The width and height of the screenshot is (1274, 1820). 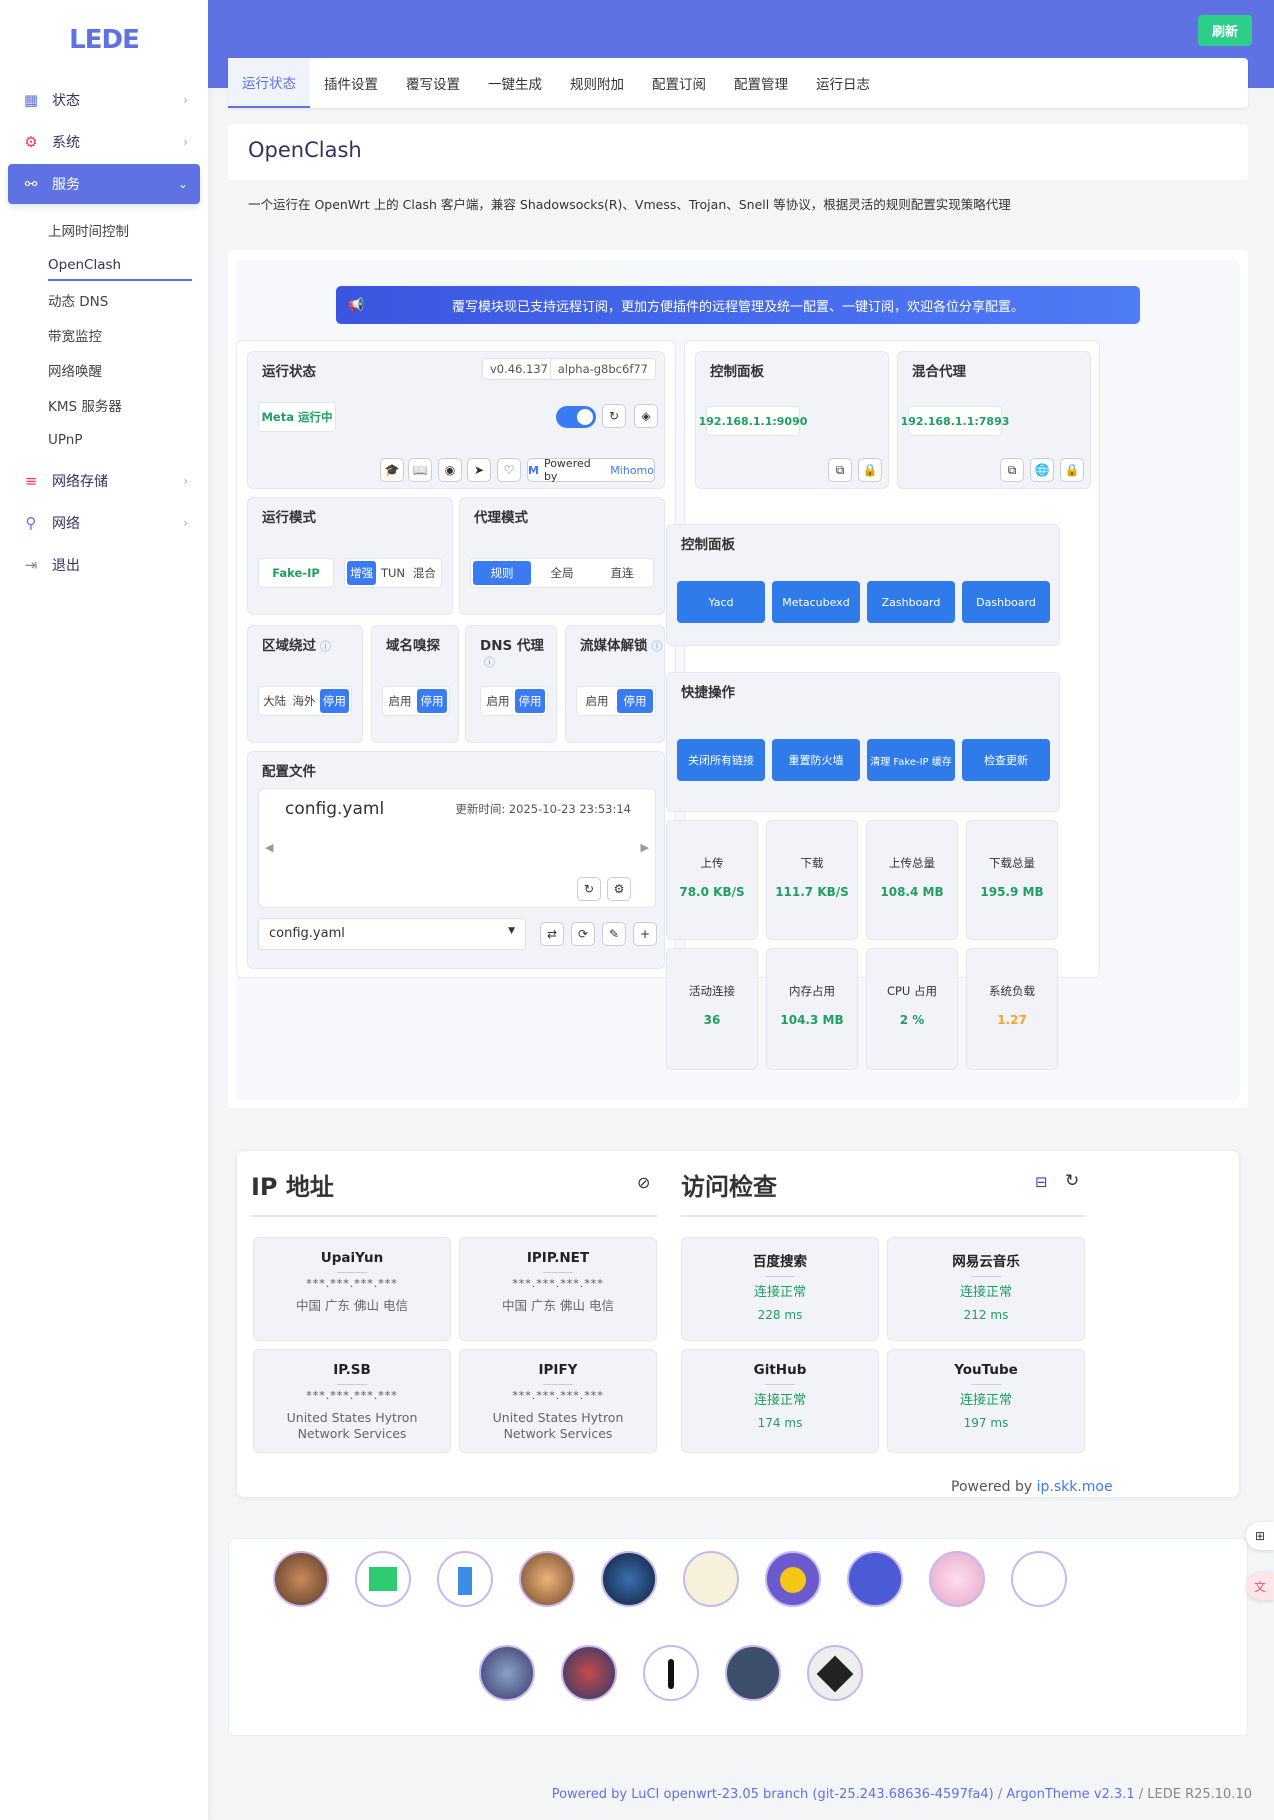 I want to click on router-icon: ⊟, so click(x=1041, y=1182).